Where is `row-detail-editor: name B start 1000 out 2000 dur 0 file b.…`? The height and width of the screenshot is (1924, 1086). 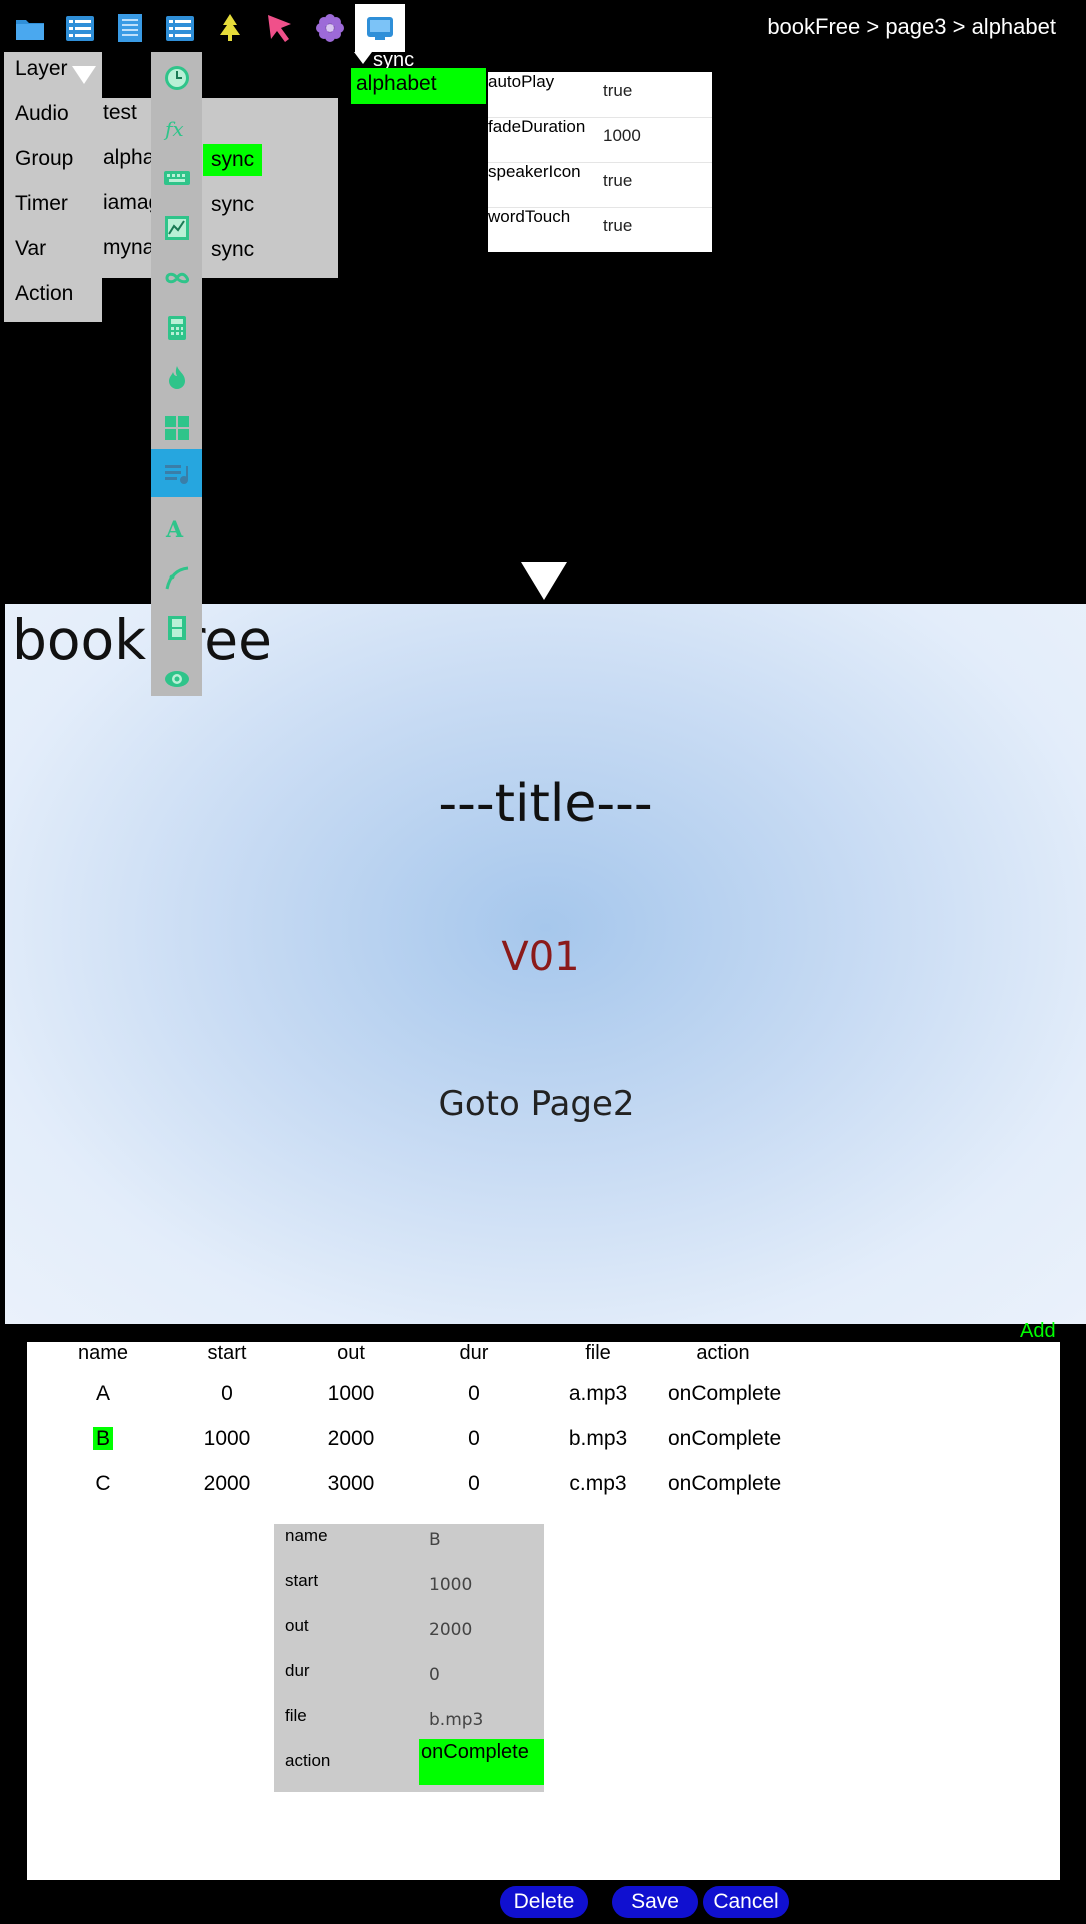
row-detail-editor: name B start 1000 out 2000 dur 0 file b.… is located at coordinates (409, 1658).